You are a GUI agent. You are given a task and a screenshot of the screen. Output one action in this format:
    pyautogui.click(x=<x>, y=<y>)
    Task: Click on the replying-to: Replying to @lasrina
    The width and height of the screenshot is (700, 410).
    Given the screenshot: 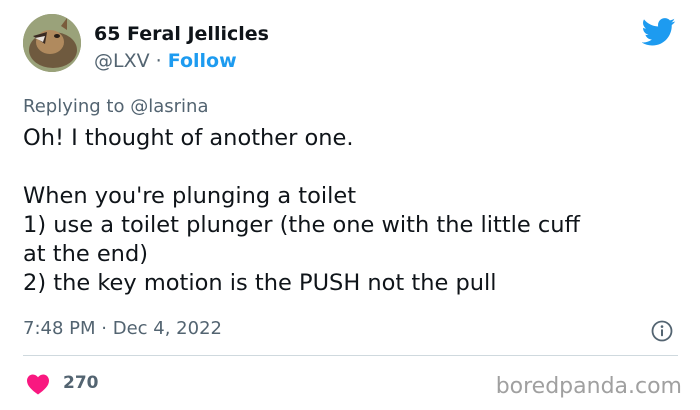 What is the action you would take?
    pyautogui.click(x=115, y=107)
    